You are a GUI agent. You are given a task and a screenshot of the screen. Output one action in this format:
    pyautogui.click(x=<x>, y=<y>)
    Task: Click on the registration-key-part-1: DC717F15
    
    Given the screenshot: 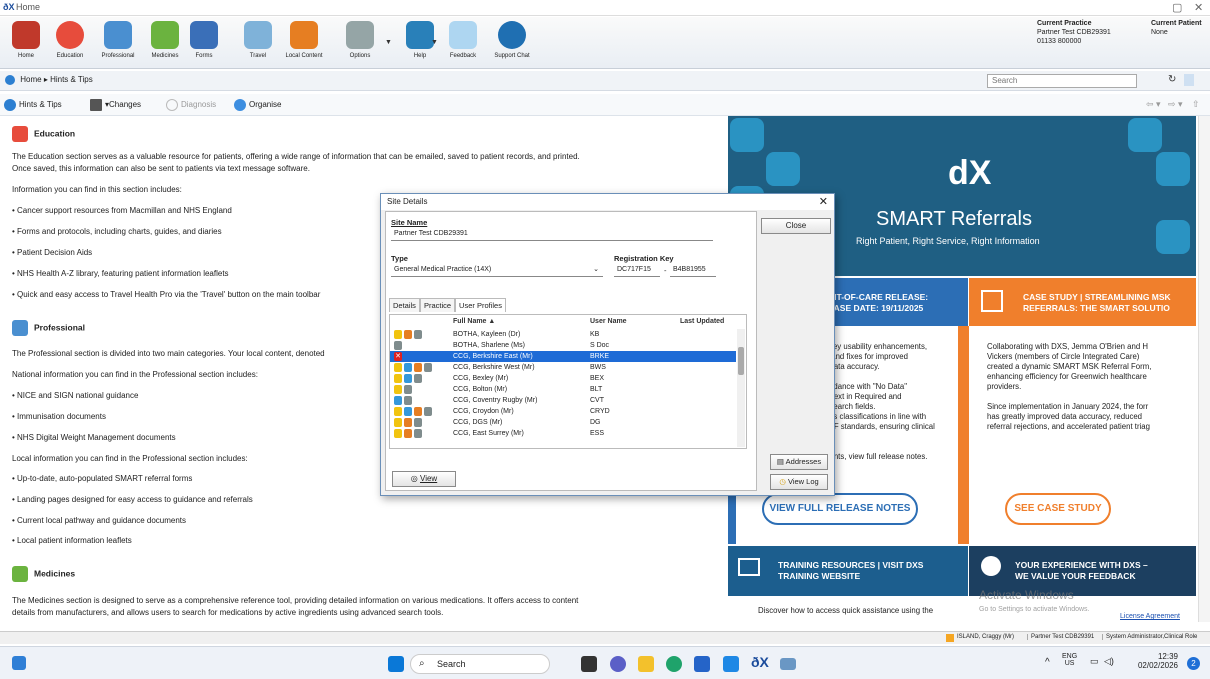 What is the action you would take?
    pyautogui.click(x=637, y=270)
    